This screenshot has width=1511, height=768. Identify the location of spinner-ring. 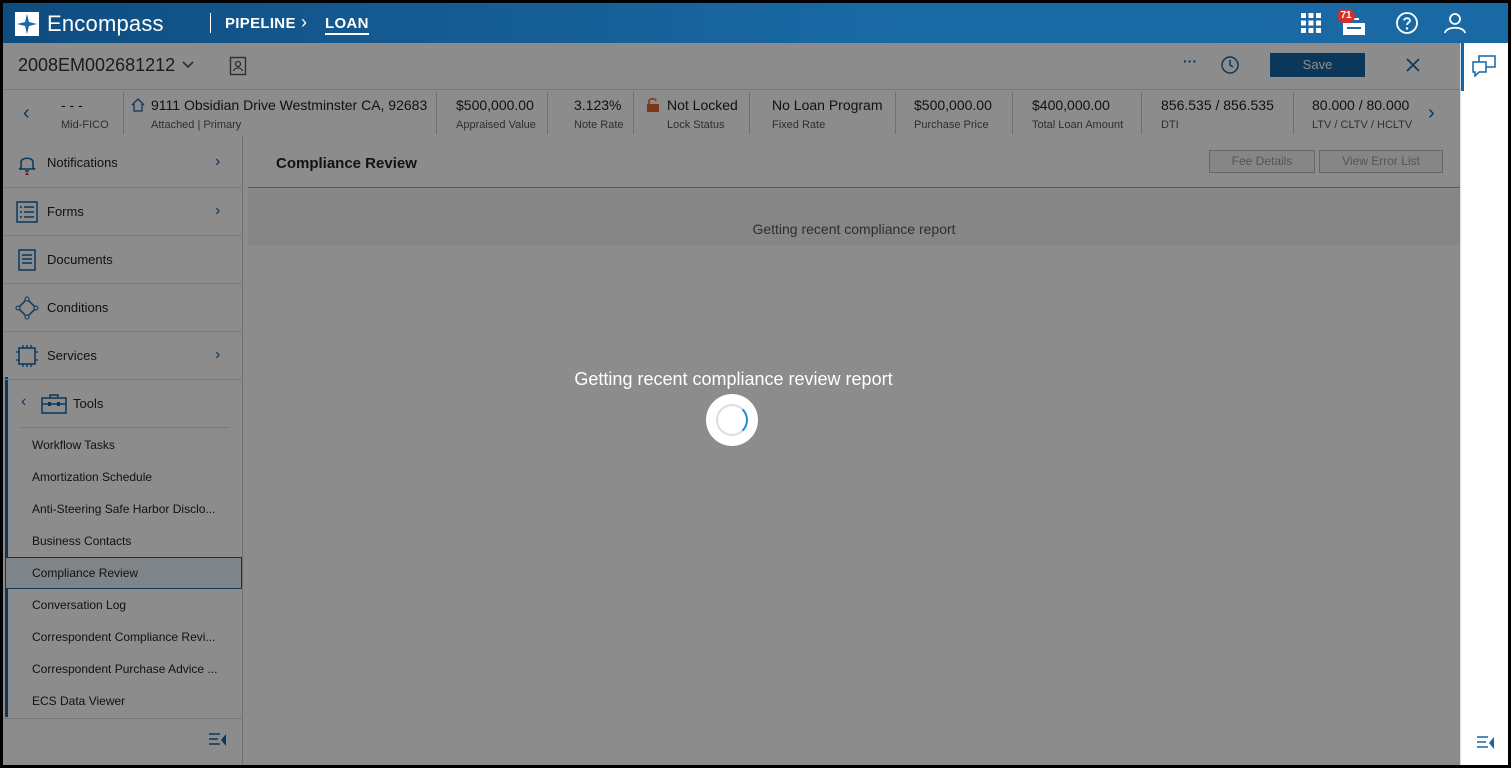
(732, 420).